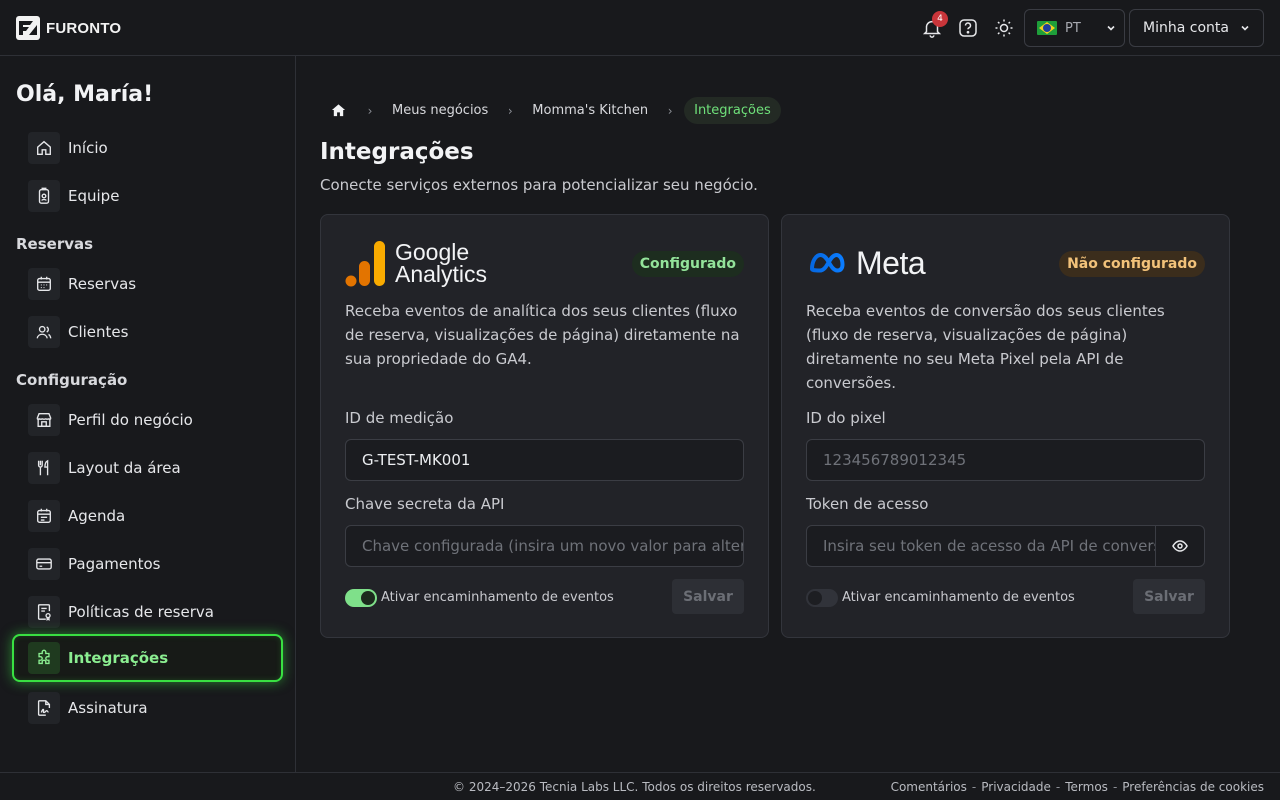 This screenshot has height=800, width=1280. Describe the element at coordinates (98, 332) in the screenshot. I see `sidebar-item-label: Clientes` at that location.